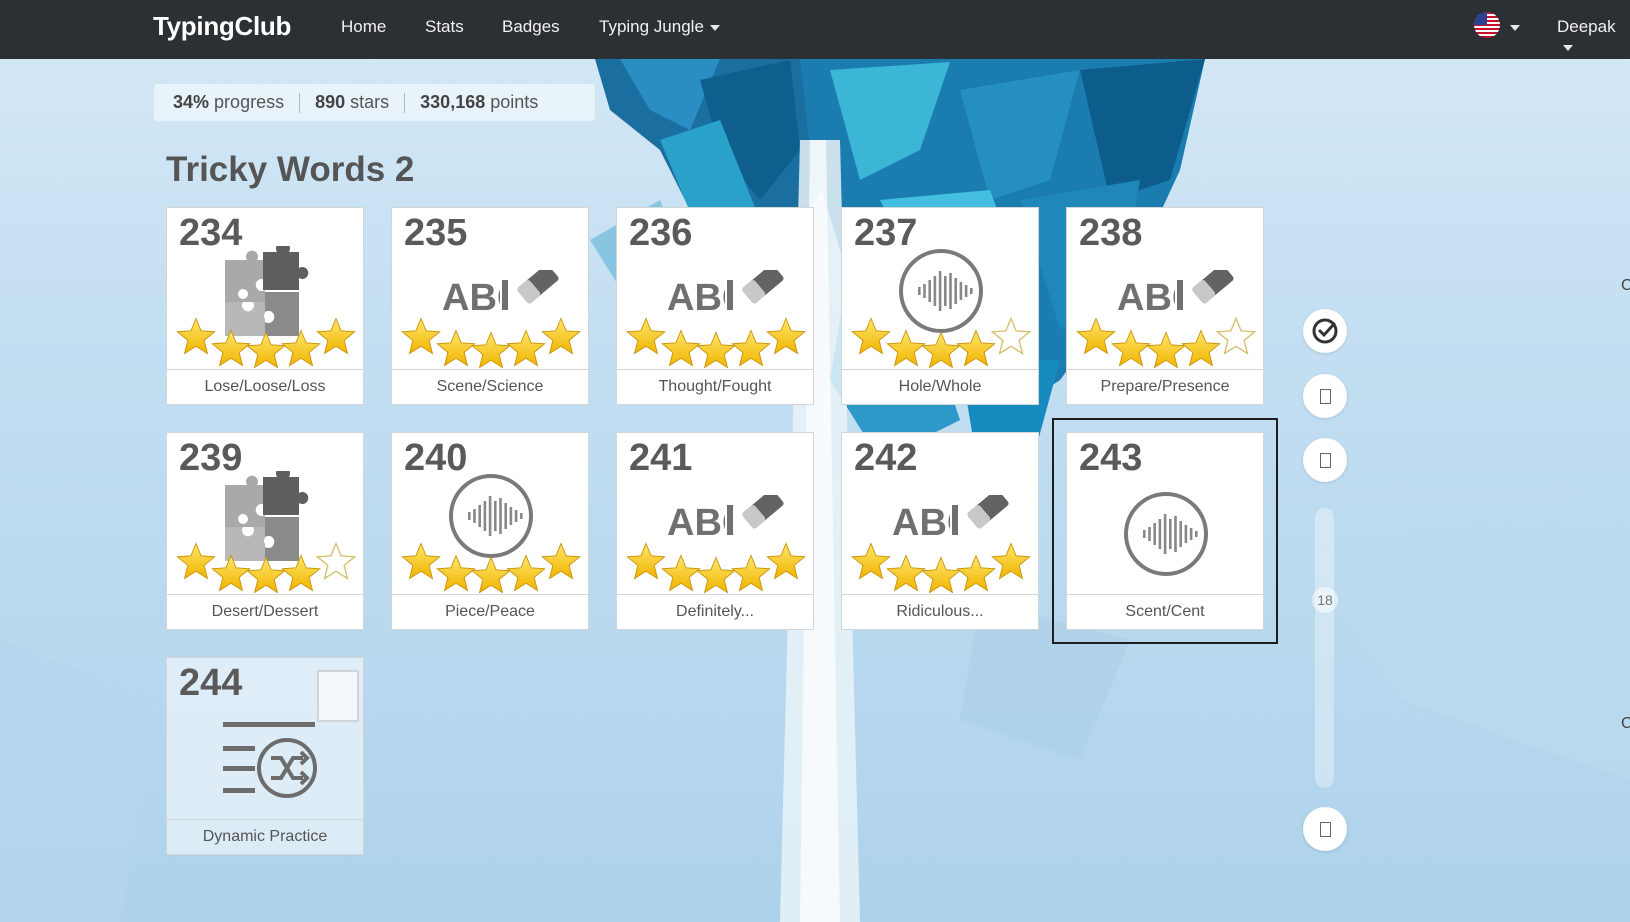 This screenshot has height=922, width=1630. I want to click on lesson-card-237: 237 Hole/Whole, so click(940, 306).